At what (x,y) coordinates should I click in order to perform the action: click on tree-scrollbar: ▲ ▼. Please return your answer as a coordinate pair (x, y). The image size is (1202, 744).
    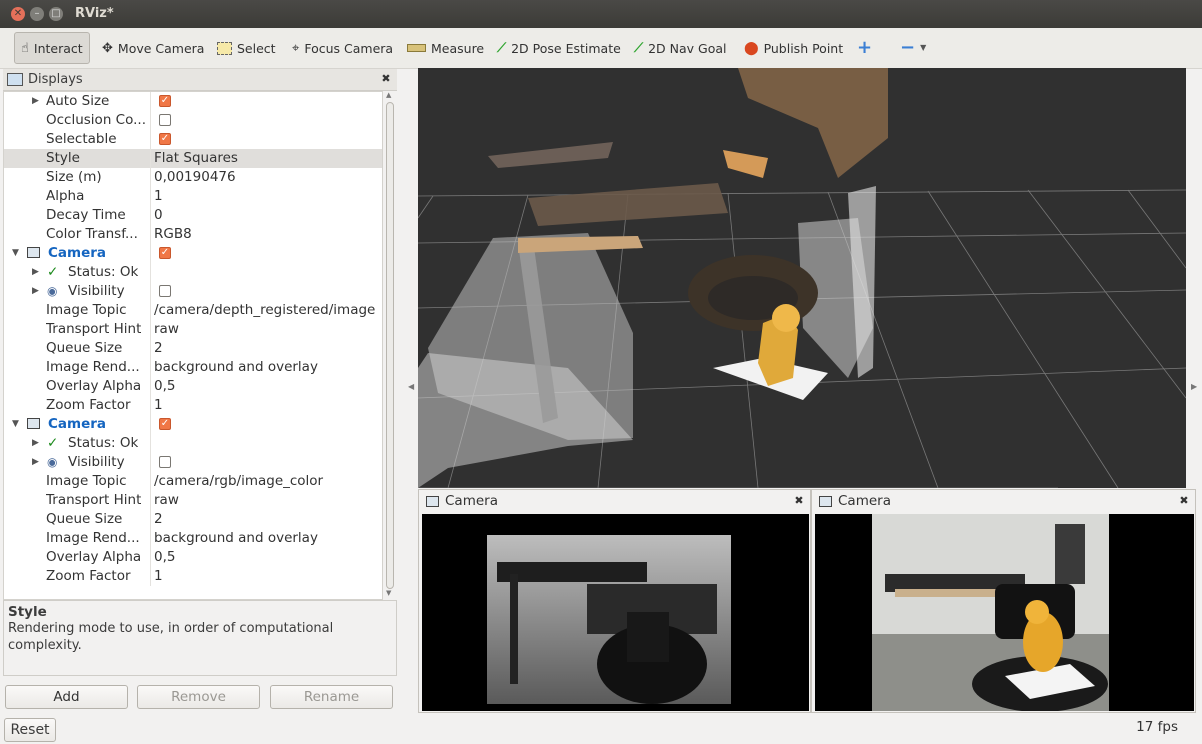
    Looking at the image, I should click on (390, 344).